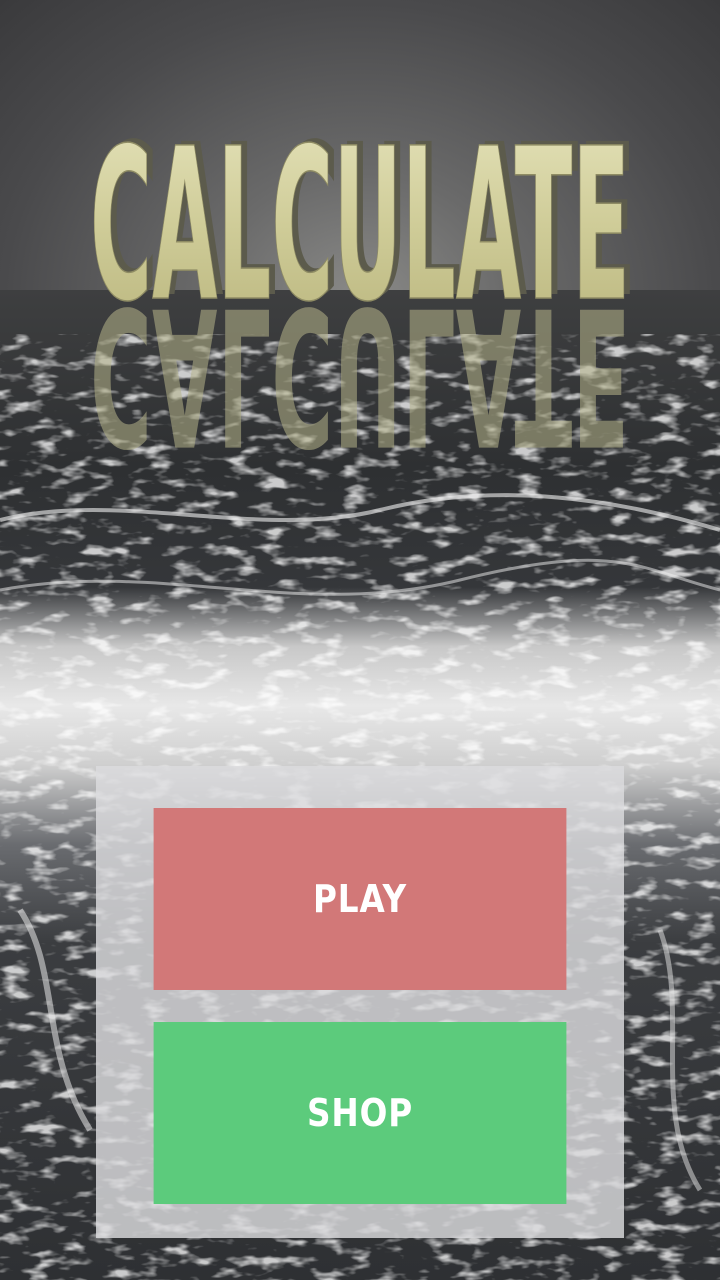 The width and height of the screenshot is (720, 1280). I want to click on play-button: PLAY, so click(360, 899).